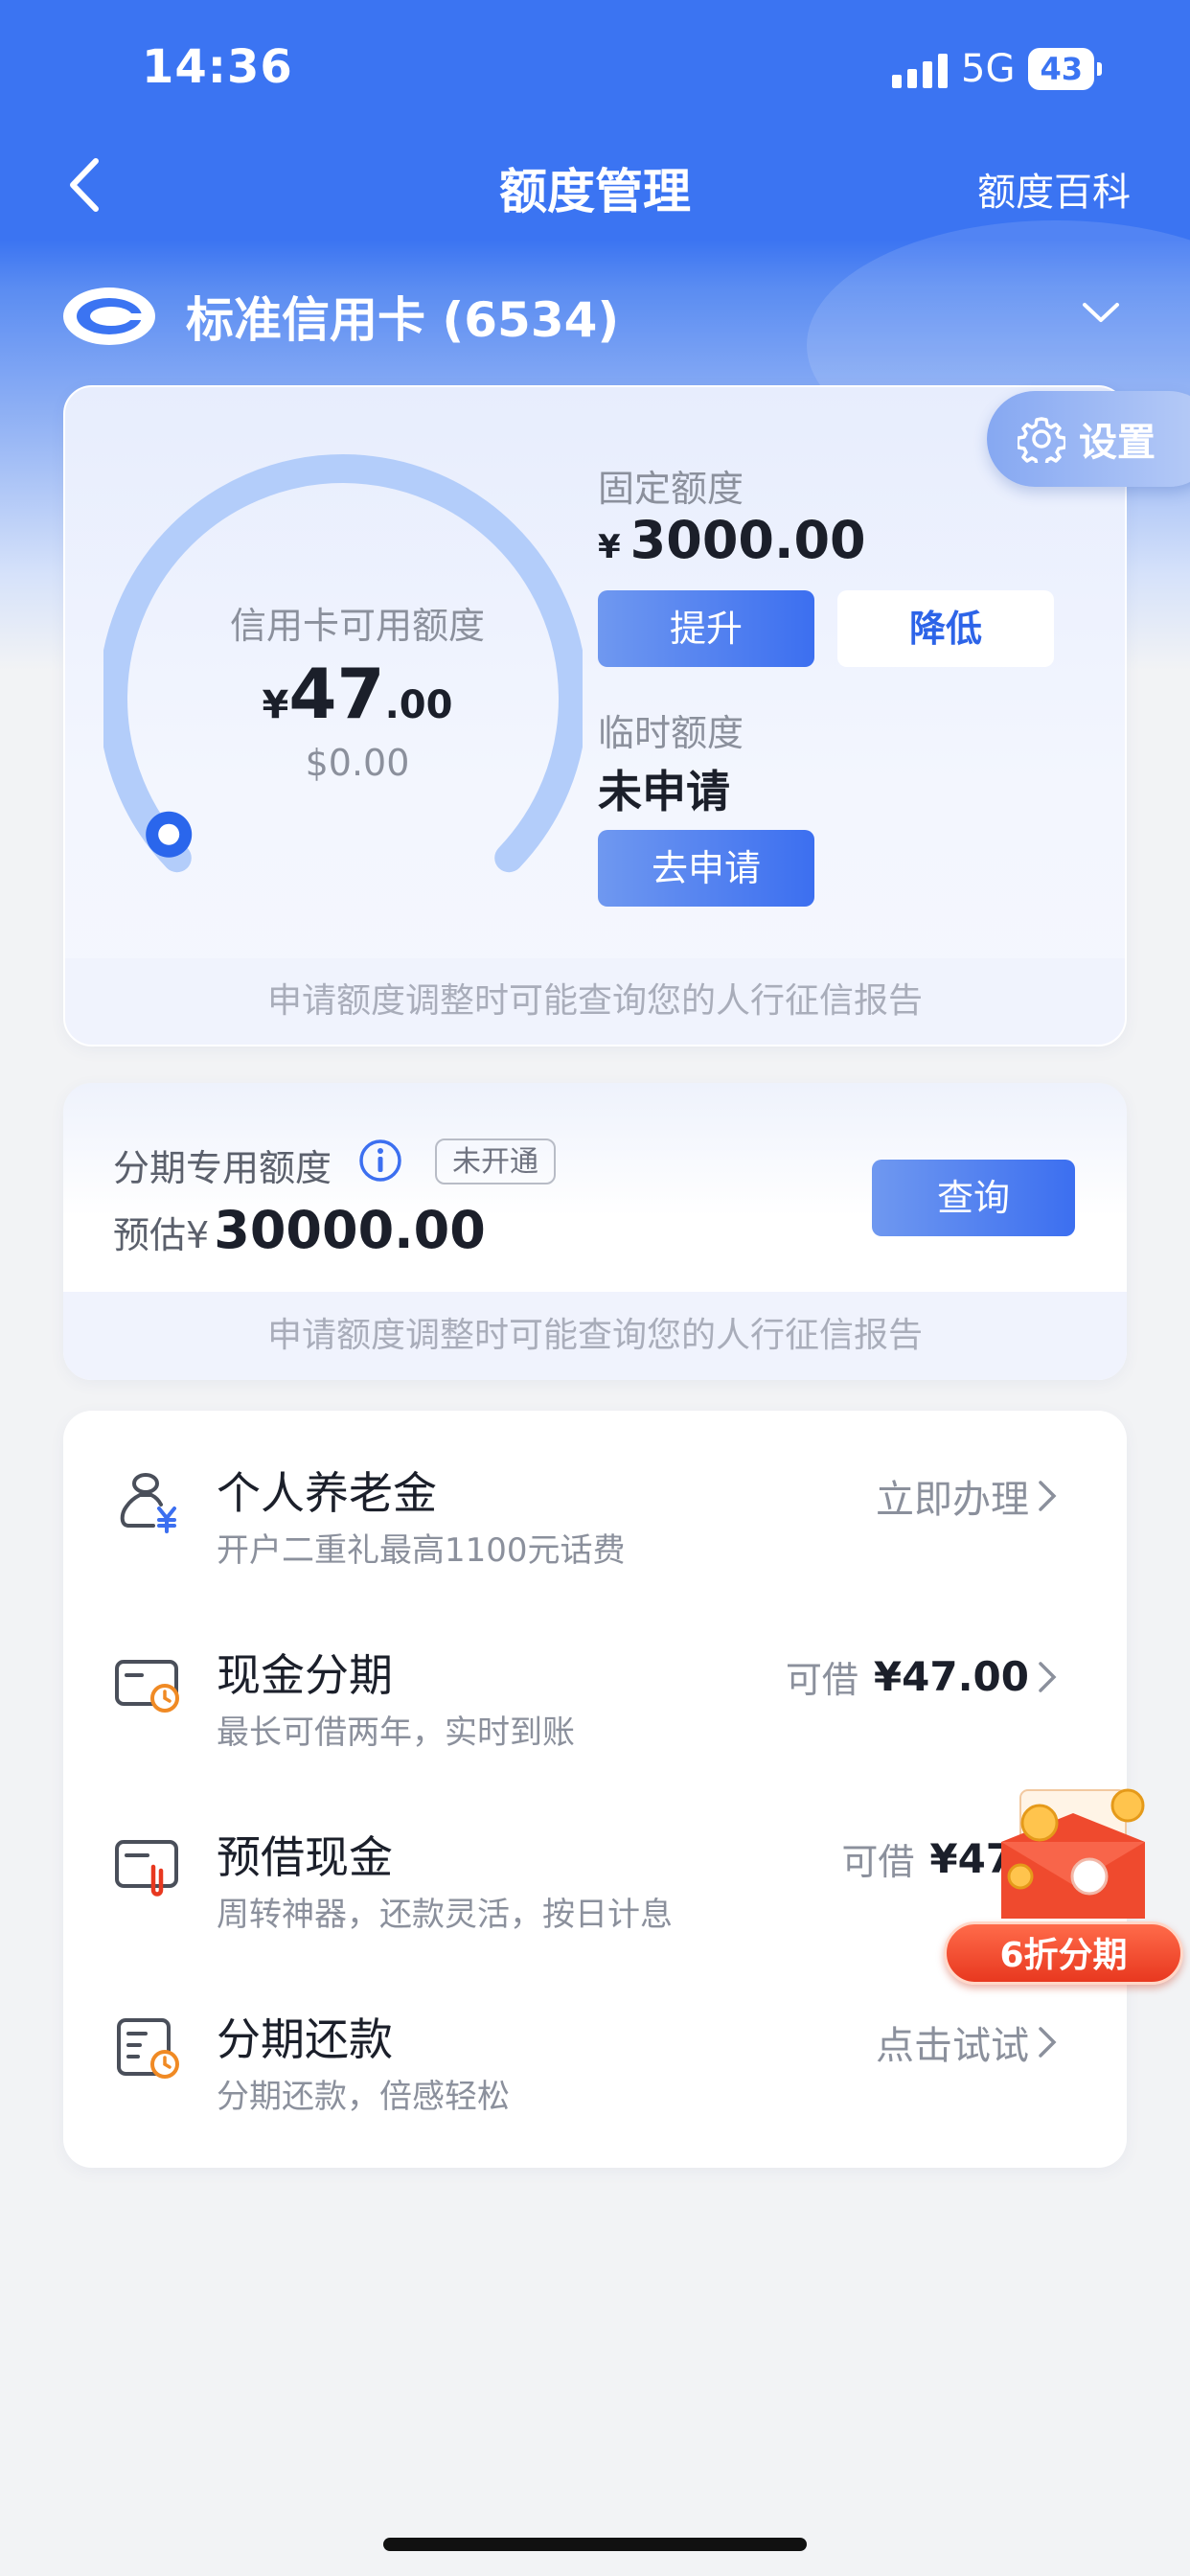  I want to click on item-title: 预借现金, so click(305, 1857).